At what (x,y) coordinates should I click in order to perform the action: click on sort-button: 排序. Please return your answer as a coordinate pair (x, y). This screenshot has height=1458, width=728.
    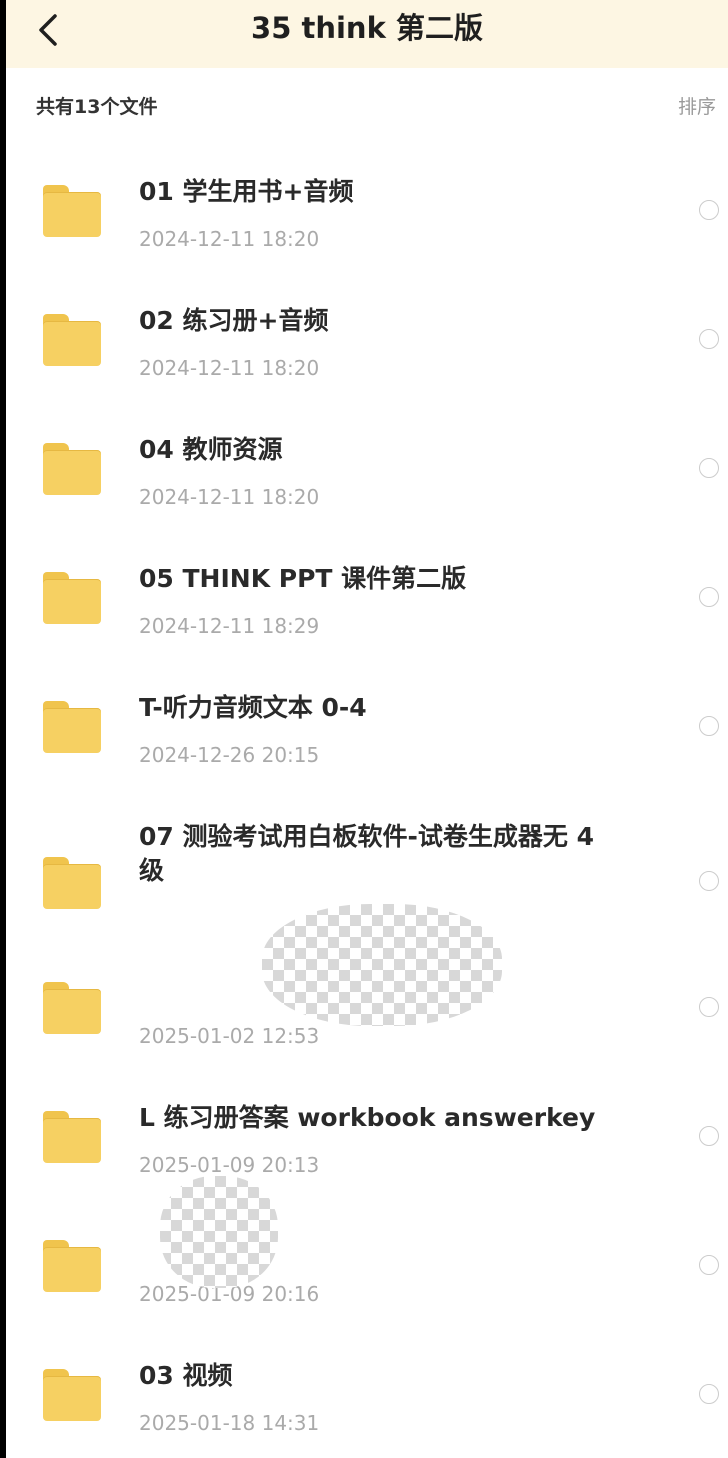
    Looking at the image, I should click on (697, 105).